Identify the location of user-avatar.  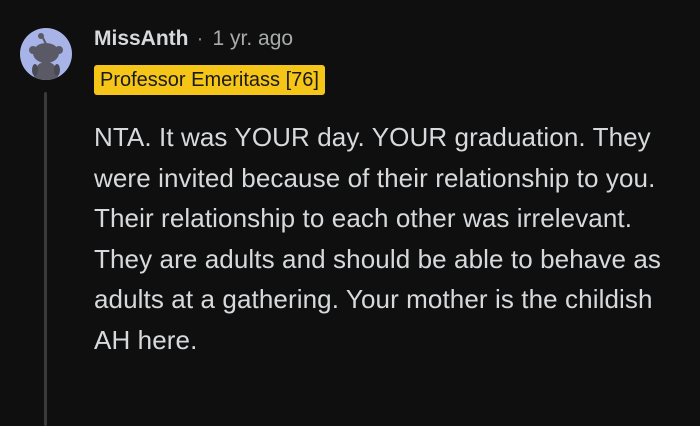
(46, 54).